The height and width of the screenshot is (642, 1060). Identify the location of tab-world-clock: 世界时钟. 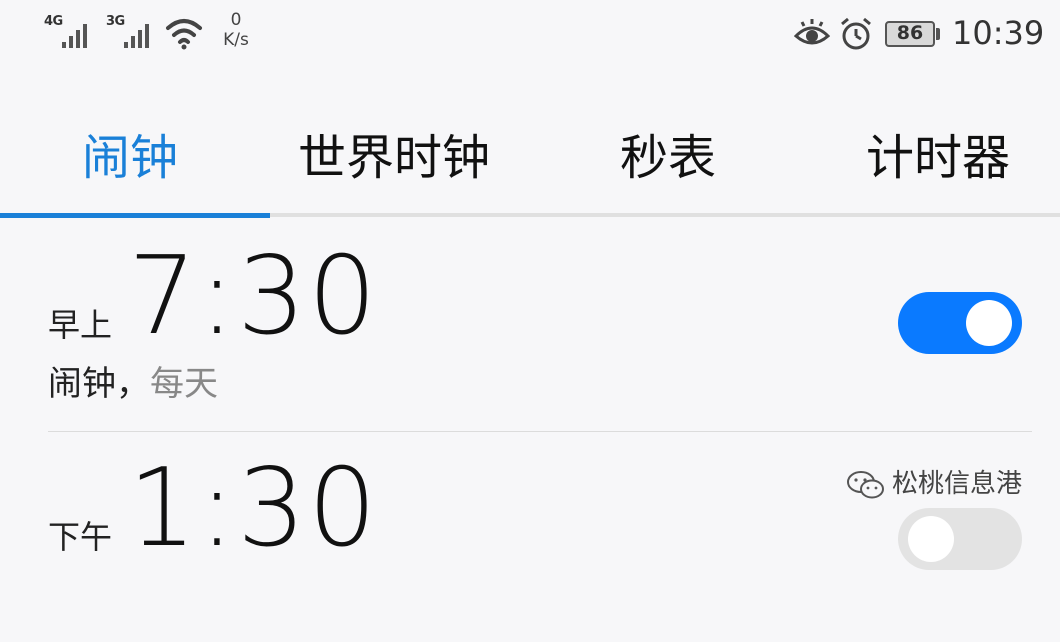
(394, 153).